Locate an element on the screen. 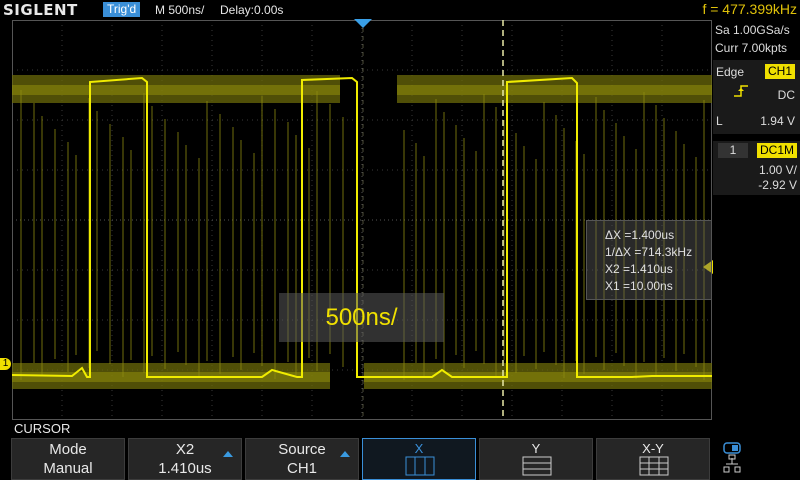  trigger-level-label: L is located at coordinates (719, 121).